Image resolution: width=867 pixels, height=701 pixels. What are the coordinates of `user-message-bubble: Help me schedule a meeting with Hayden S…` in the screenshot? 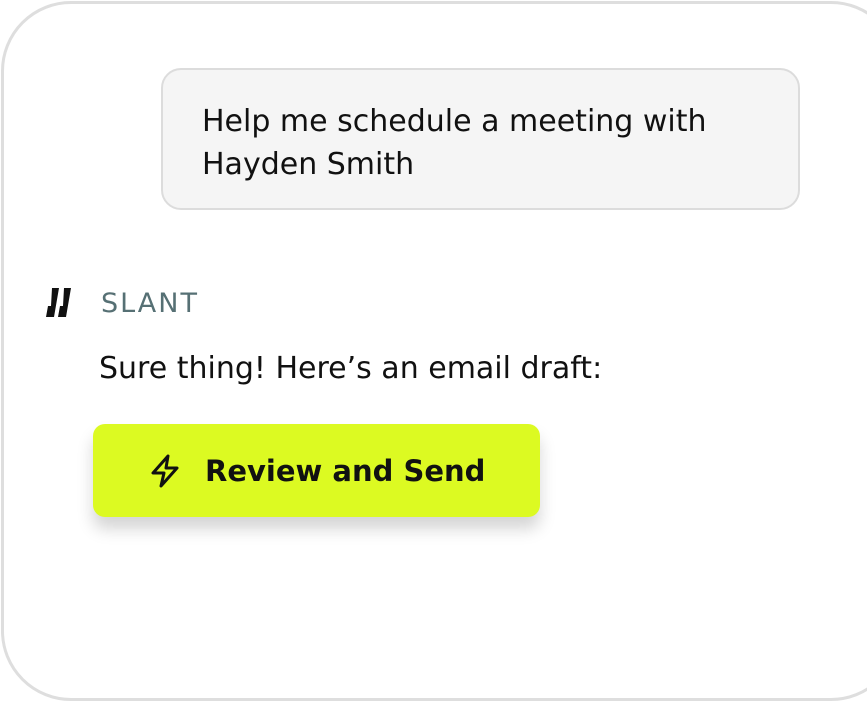 It's located at (480, 139).